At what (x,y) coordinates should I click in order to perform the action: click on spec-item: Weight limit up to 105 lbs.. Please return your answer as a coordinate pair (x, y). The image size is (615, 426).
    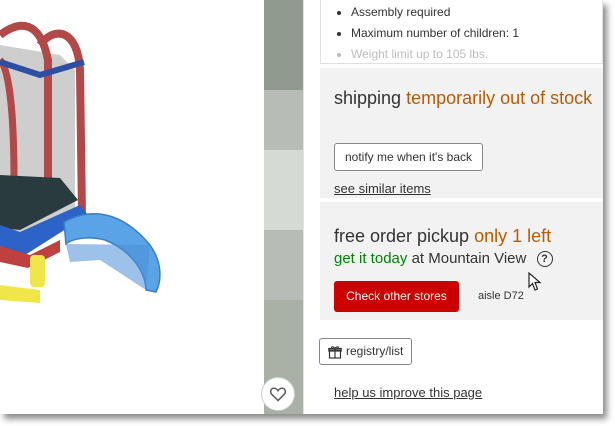
    Looking at the image, I should click on (435, 53).